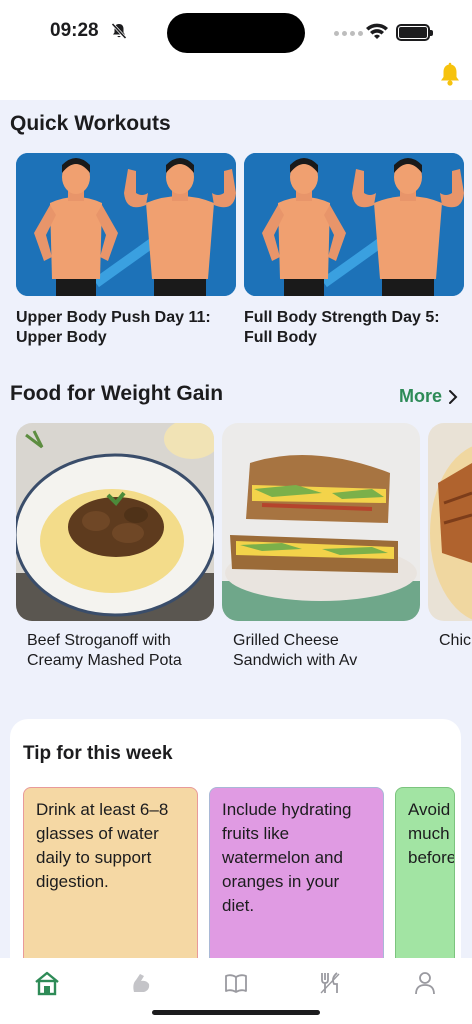 This screenshot has height=1024, width=472. I want to click on status-time: 09:28, so click(74, 30).